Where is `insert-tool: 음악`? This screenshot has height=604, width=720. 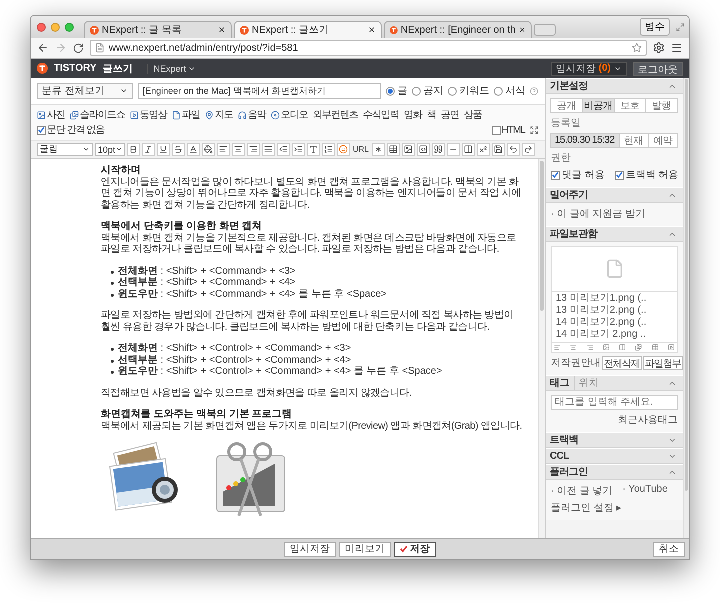
insert-tool: 음악 is located at coordinates (252, 115).